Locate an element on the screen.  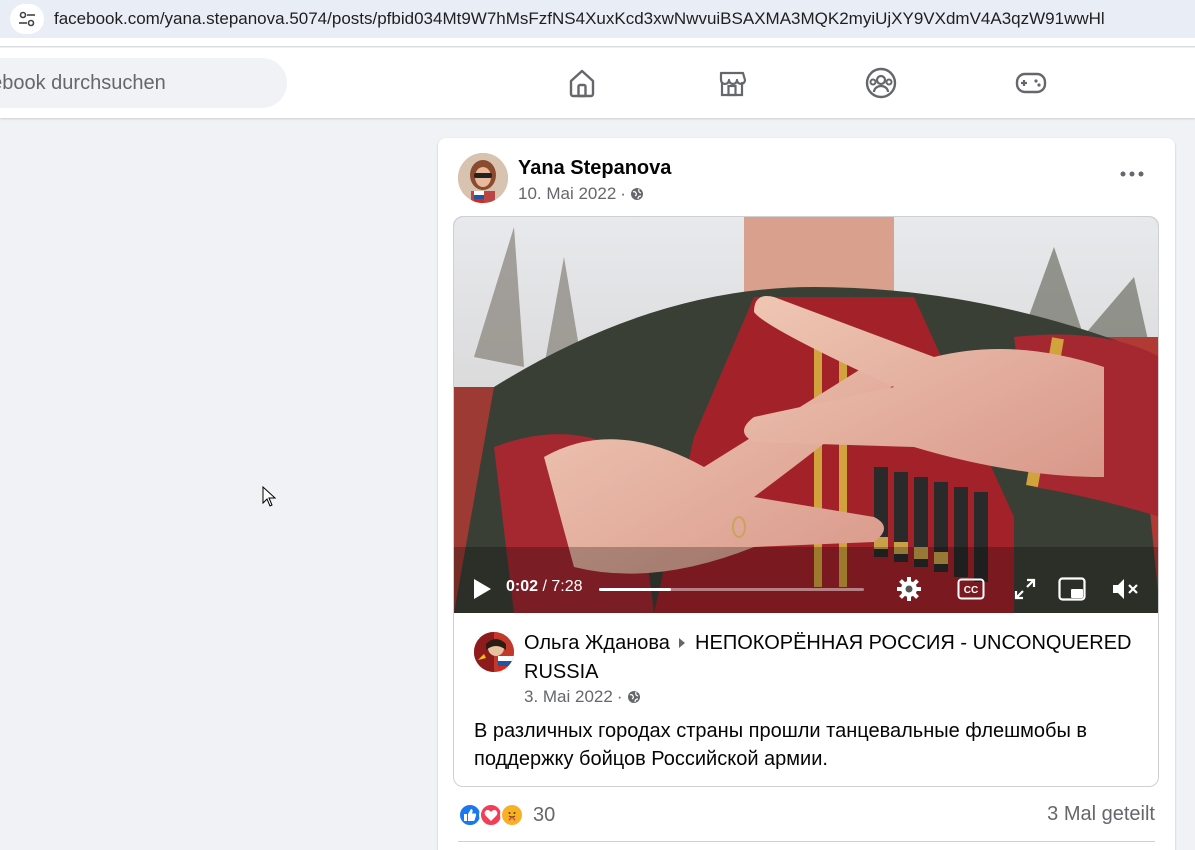
search-input: acebook durchsuchen is located at coordinates (115, 83).